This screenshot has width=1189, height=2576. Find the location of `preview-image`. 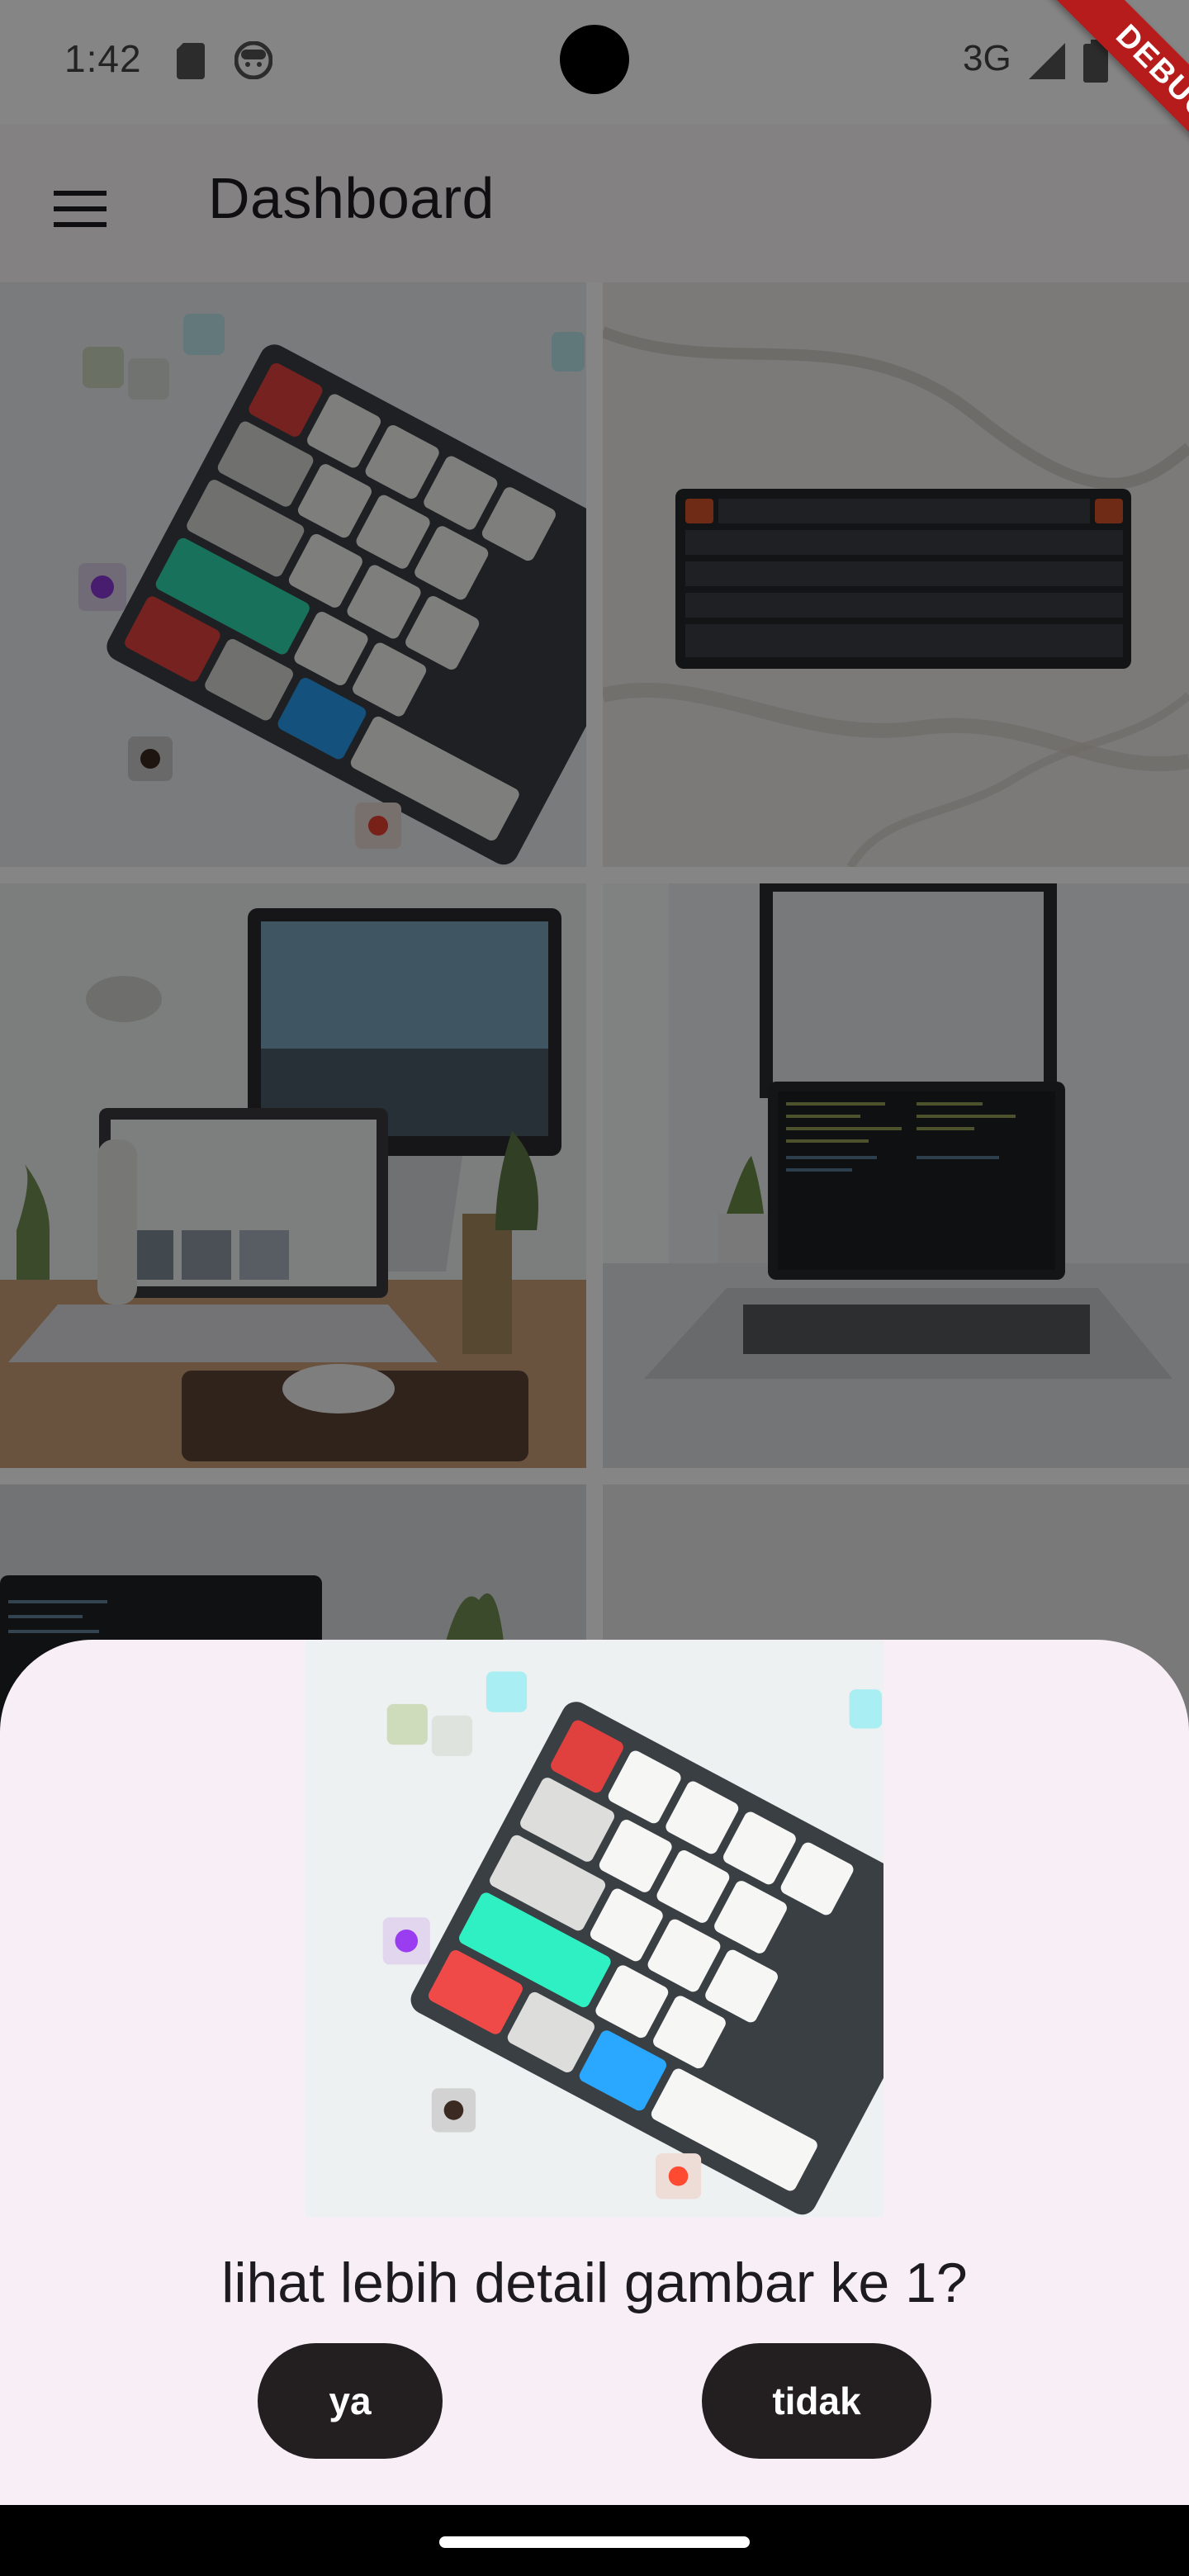

preview-image is located at coordinates (594, 1929).